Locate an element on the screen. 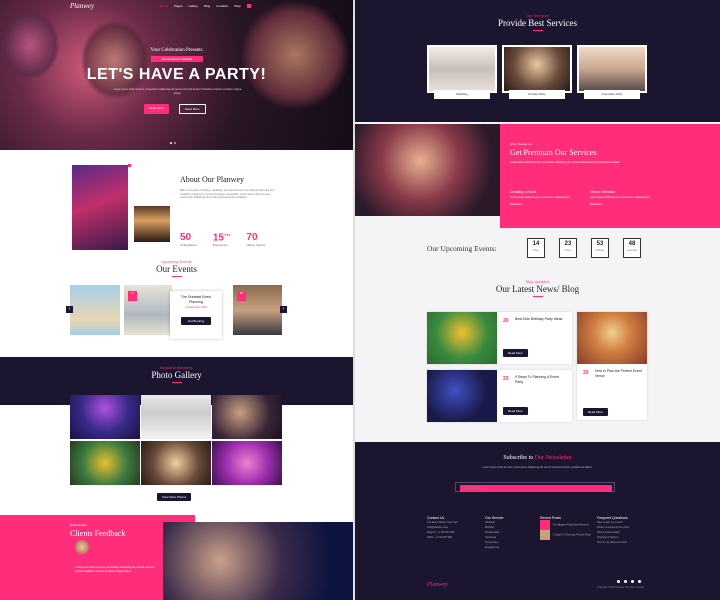 The width and height of the screenshot is (720, 600). stat-experience: 15Yrs Experience is located at coordinates (222, 239).